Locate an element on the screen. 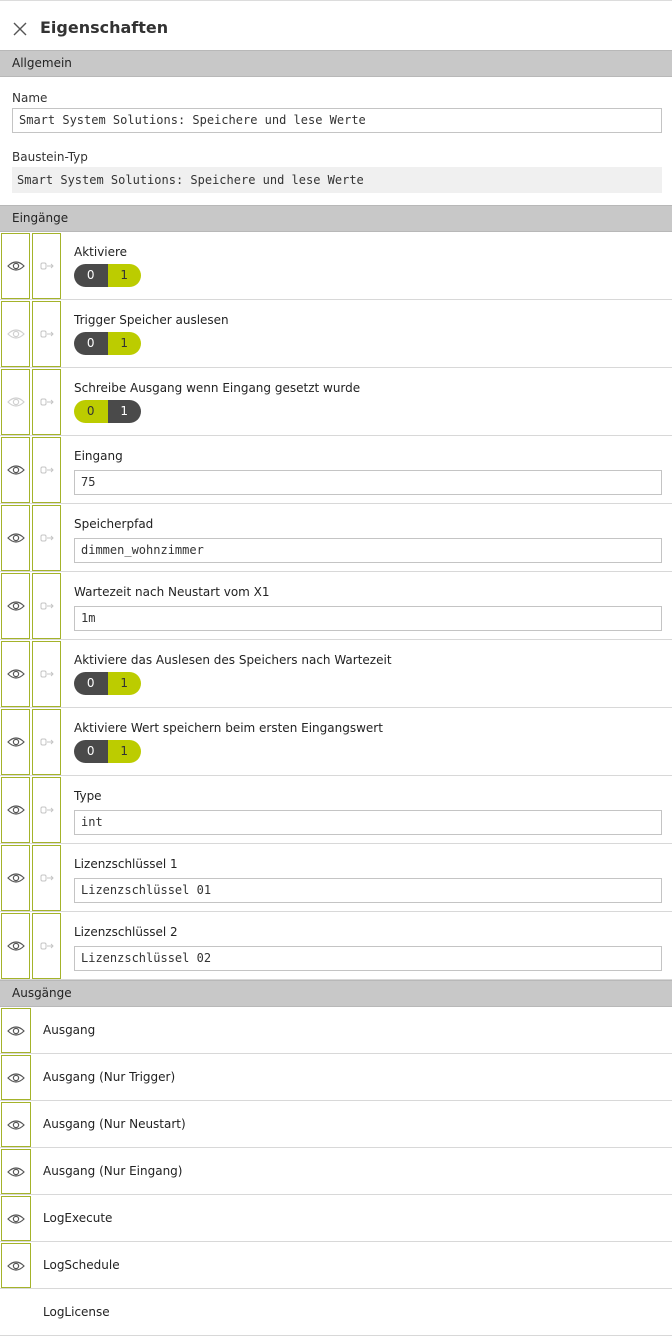  output-row: LogSchedule is located at coordinates (336, 1265).